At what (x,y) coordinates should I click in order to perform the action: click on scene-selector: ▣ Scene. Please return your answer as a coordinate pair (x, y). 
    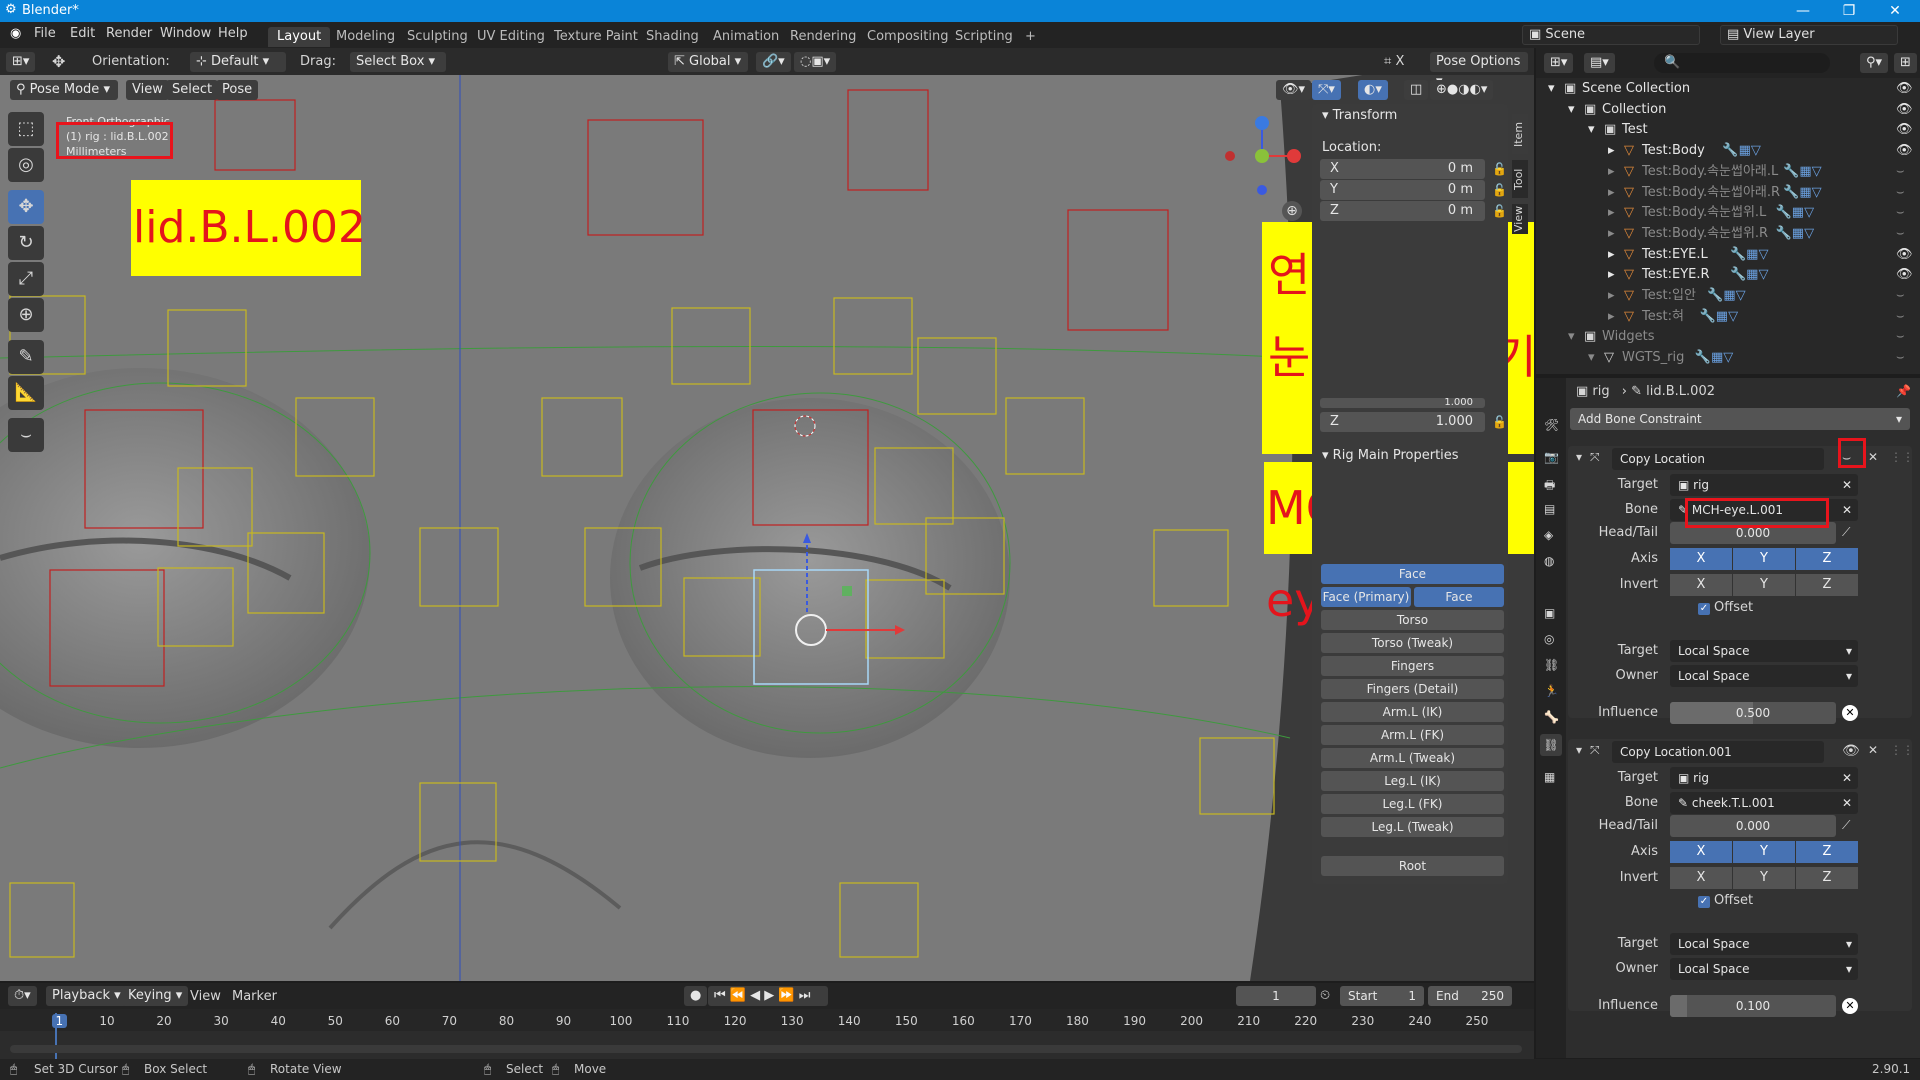
    Looking at the image, I should click on (1611, 35).